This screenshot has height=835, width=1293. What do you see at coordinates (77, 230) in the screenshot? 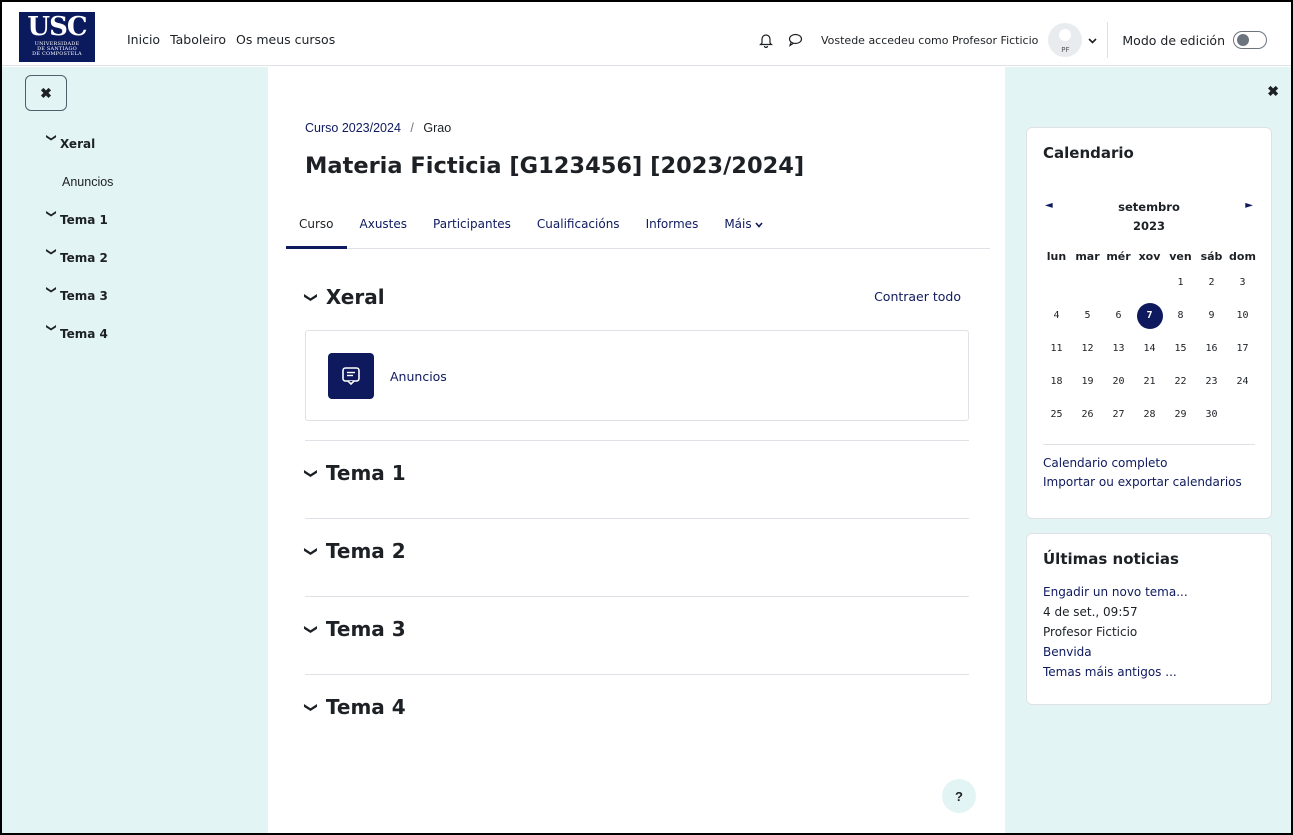
I see `course-index-section-tema-1: ❯ Tema 1` at bounding box center [77, 230].